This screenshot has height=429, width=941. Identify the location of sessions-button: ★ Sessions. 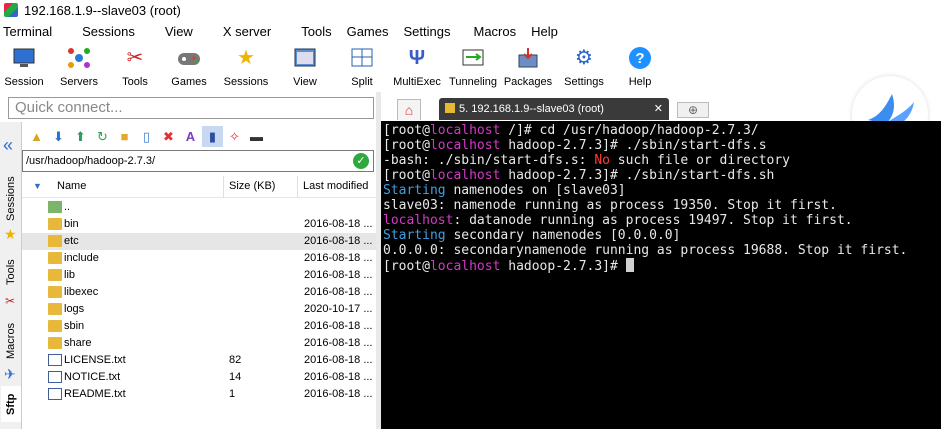
(246, 67).